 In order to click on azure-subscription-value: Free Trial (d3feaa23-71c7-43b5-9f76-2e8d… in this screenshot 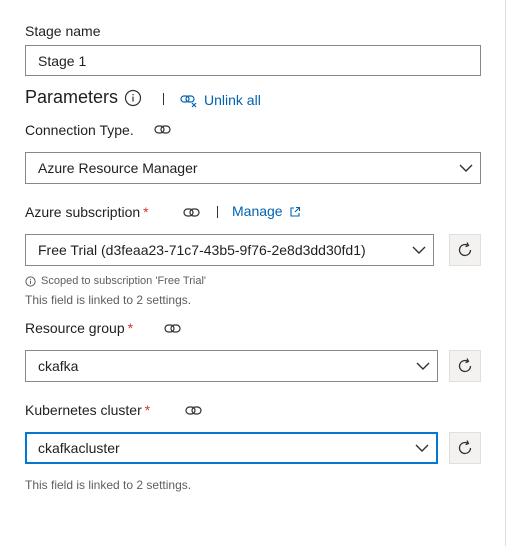, I will do `click(202, 250)`.